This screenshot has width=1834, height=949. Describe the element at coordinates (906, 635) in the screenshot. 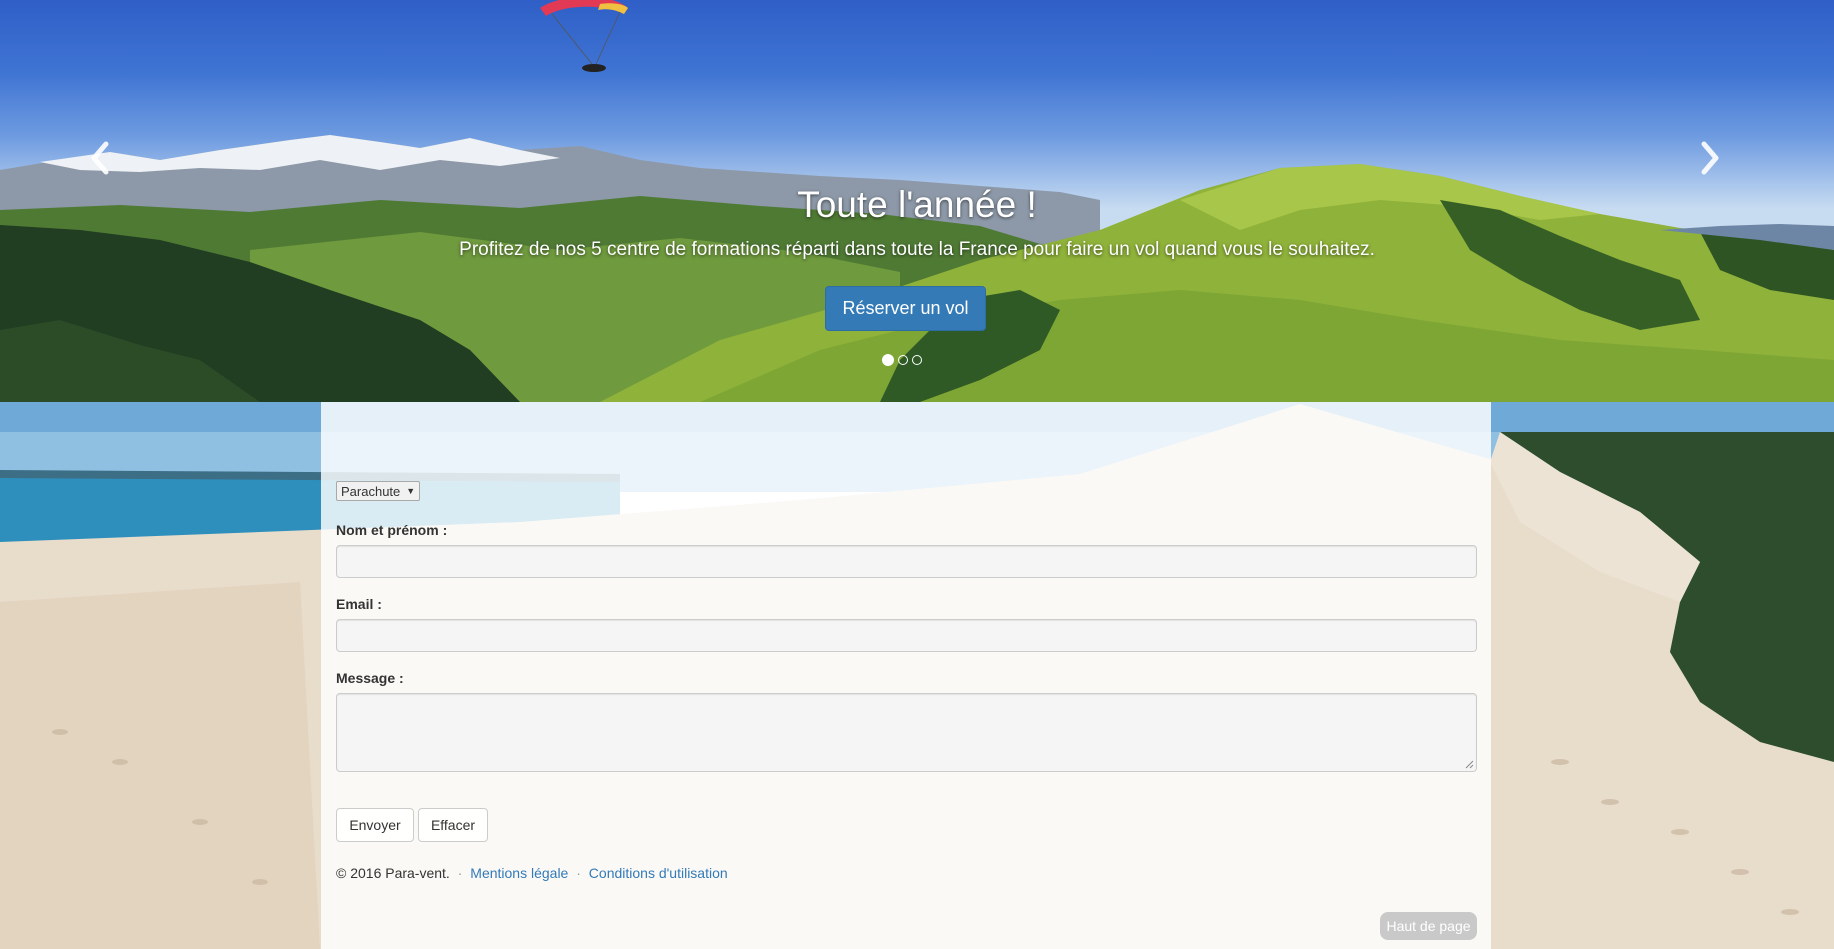

I see `email-field` at that location.